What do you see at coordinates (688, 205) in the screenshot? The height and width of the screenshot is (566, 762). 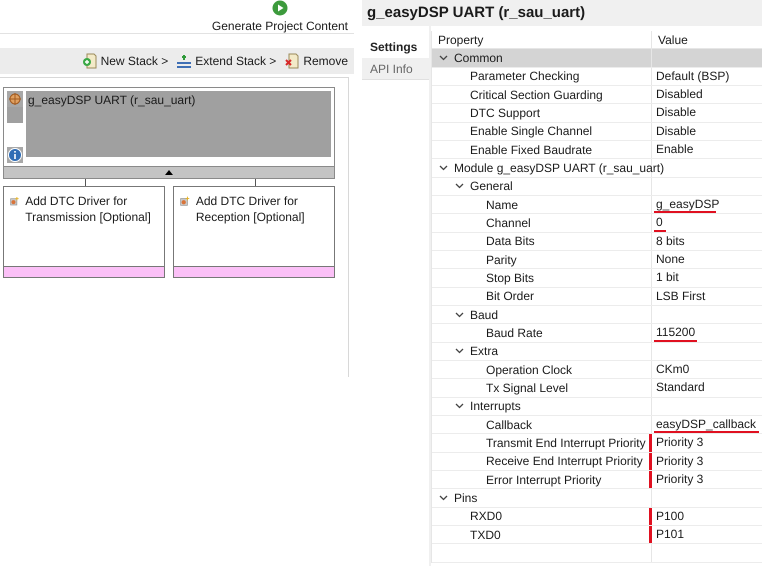 I see `property-value: g_easyDSP` at bounding box center [688, 205].